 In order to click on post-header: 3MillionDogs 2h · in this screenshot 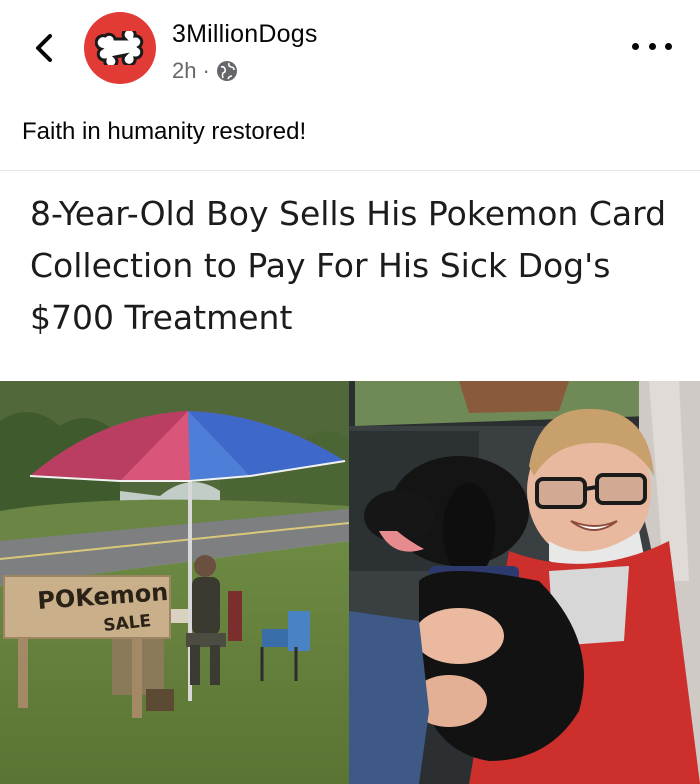, I will do `click(350, 50)`.